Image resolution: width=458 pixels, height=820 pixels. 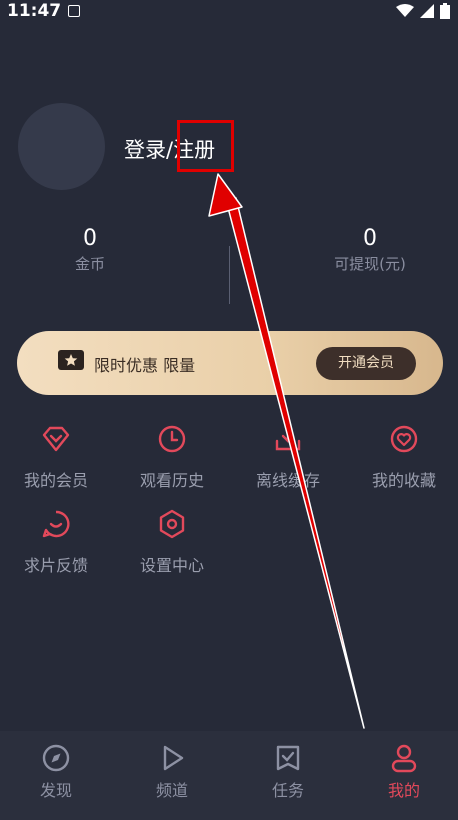 What do you see at coordinates (172, 457) in the screenshot?
I see `menu-item-history: 观看历史` at bounding box center [172, 457].